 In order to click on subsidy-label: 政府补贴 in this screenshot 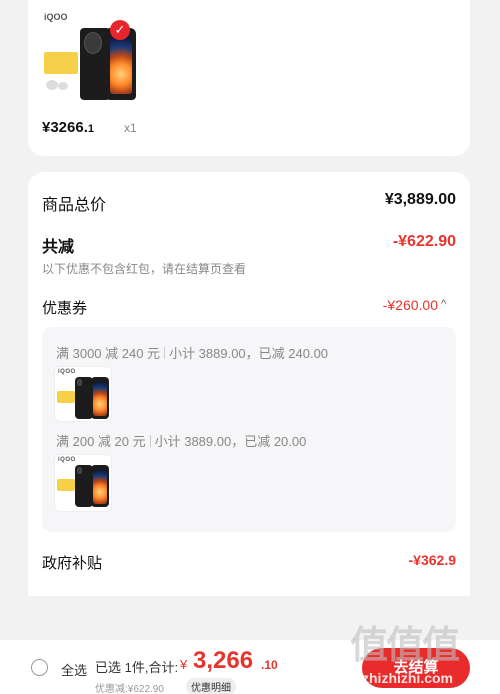, I will do `click(72, 563)`.